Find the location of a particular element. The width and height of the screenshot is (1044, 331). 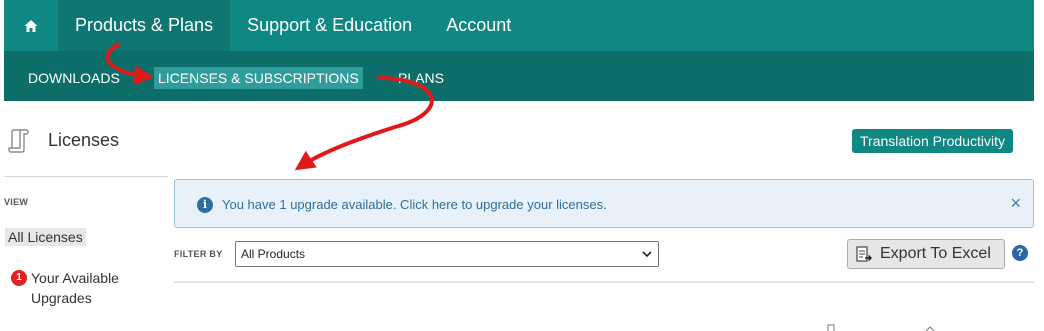

home-icon is located at coordinates (31, 25).